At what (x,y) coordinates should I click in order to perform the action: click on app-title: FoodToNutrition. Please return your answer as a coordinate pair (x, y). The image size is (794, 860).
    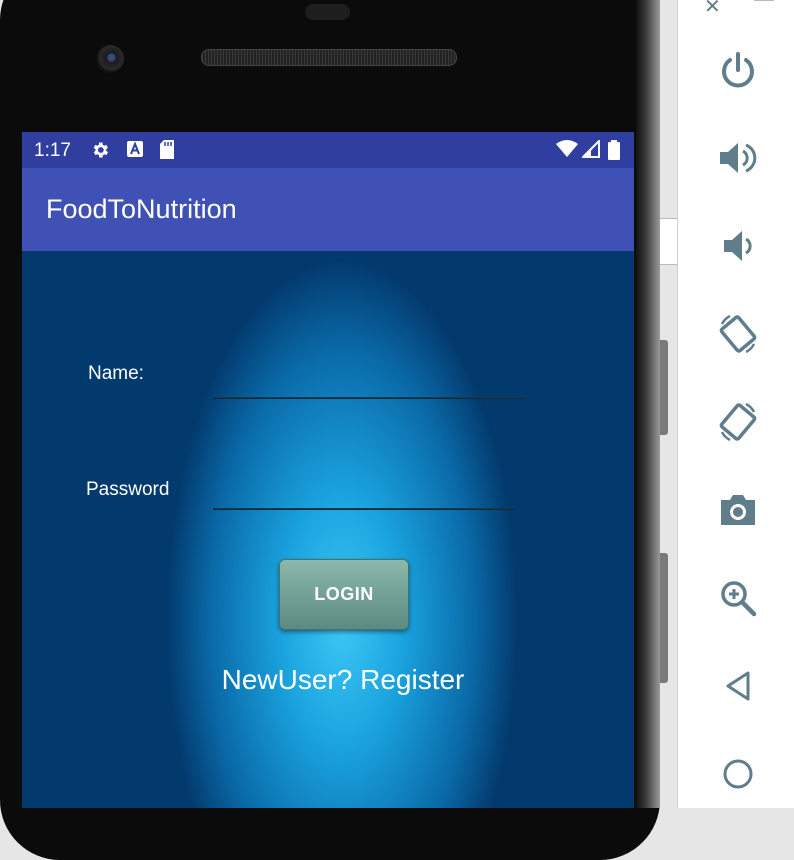
    Looking at the image, I should click on (141, 209).